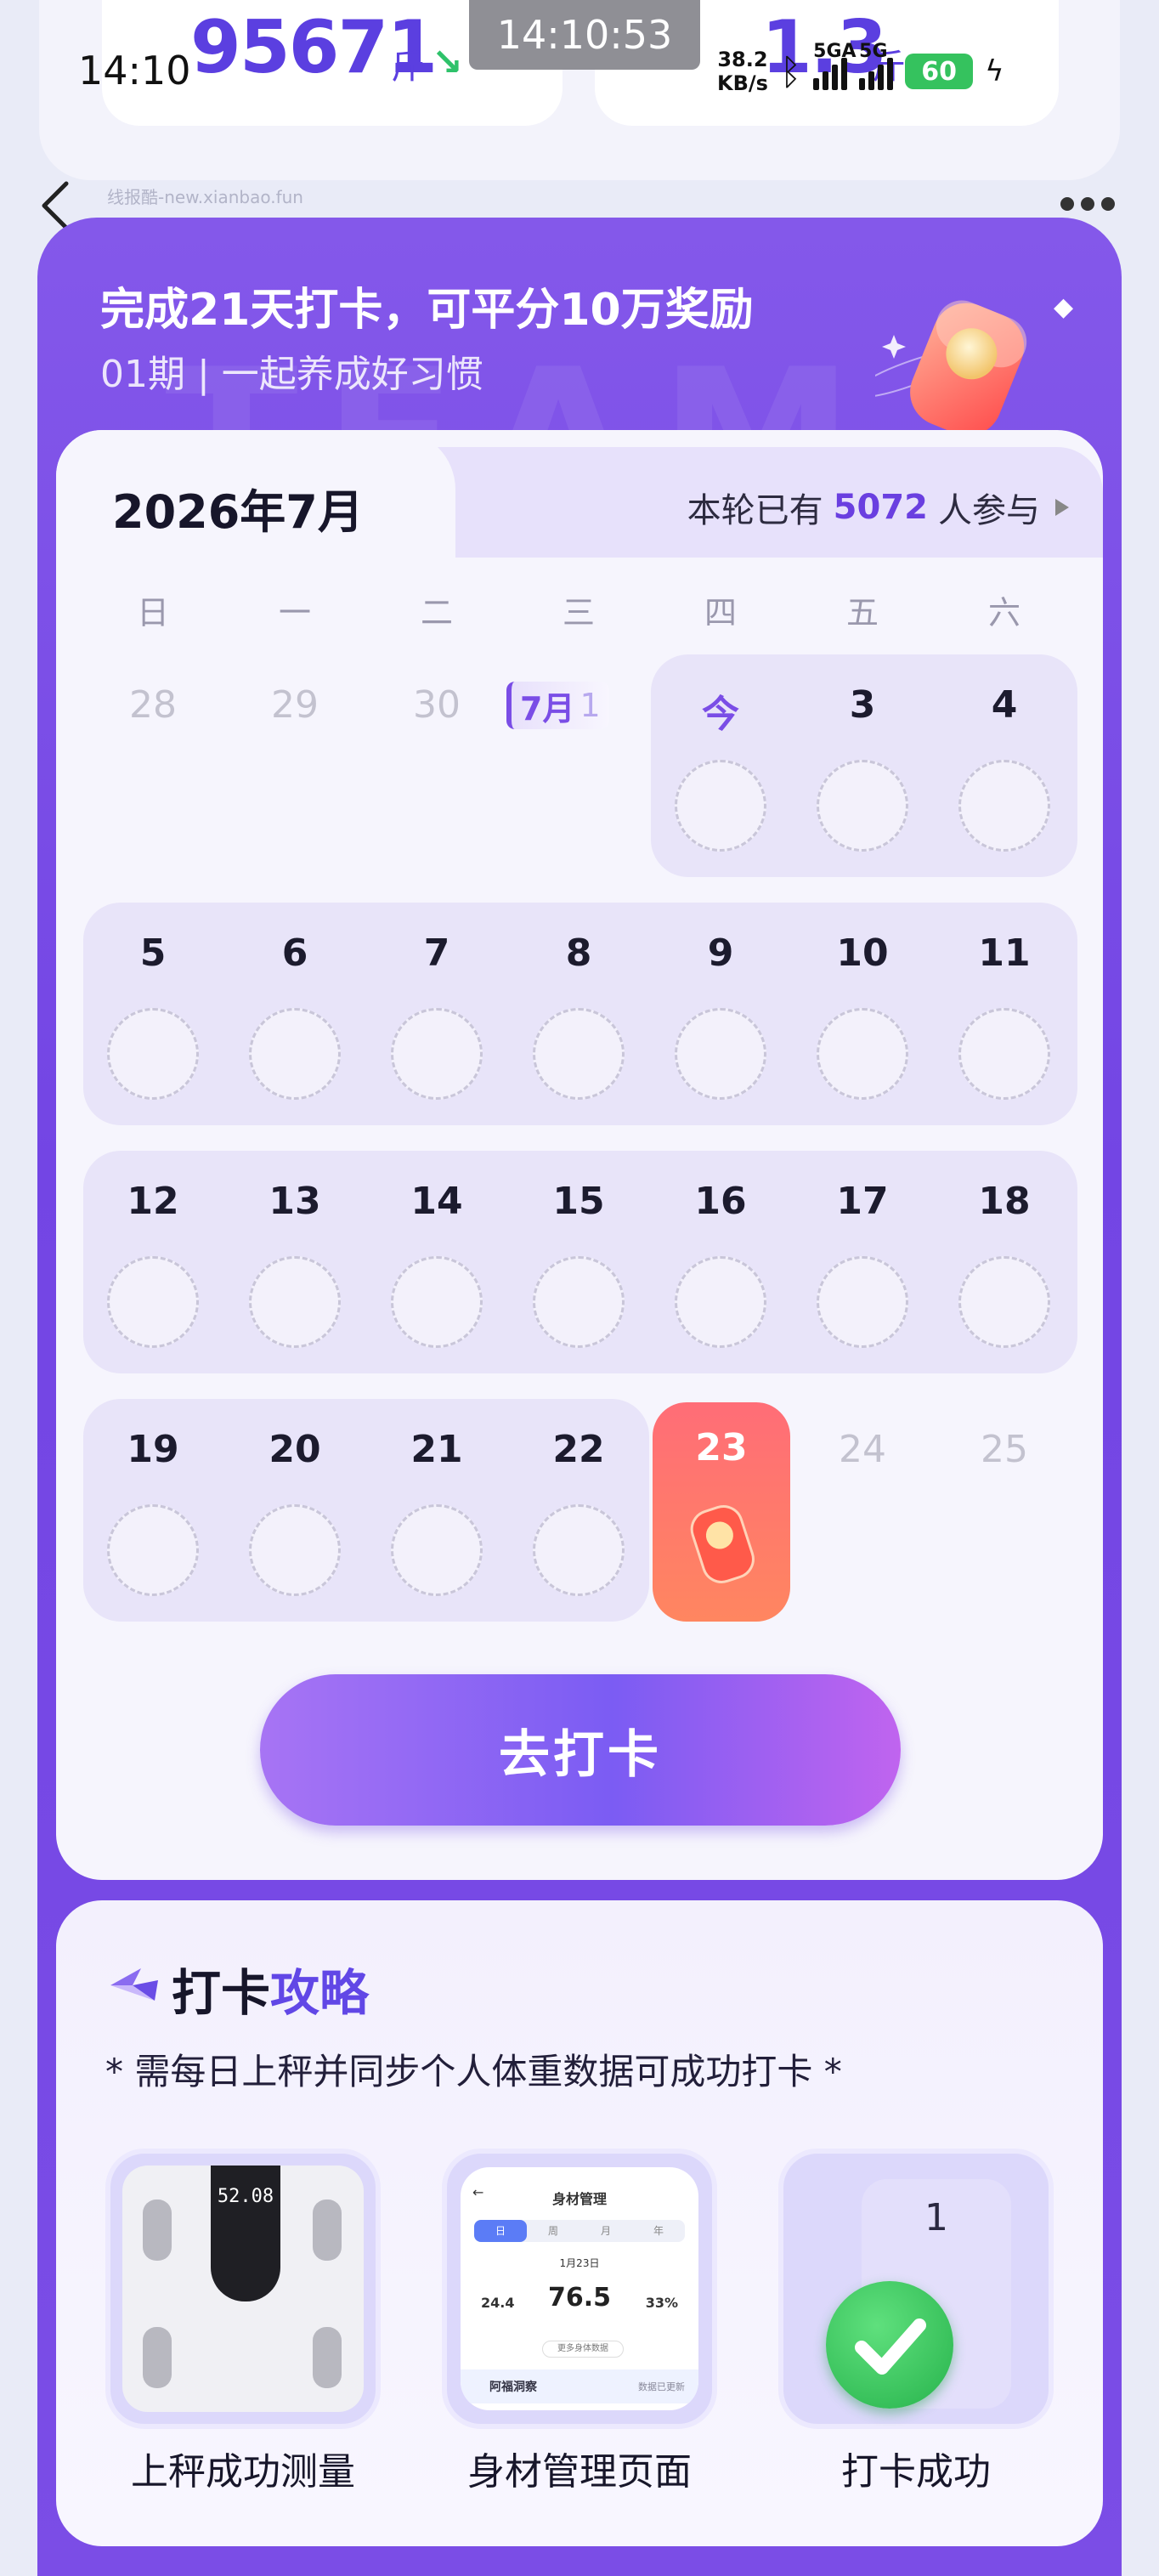 The height and width of the screenshot is (2576, 1159). Describe the element at coordinates (720, 953) in the screenshot. I see `day-cell: 9` at that location.